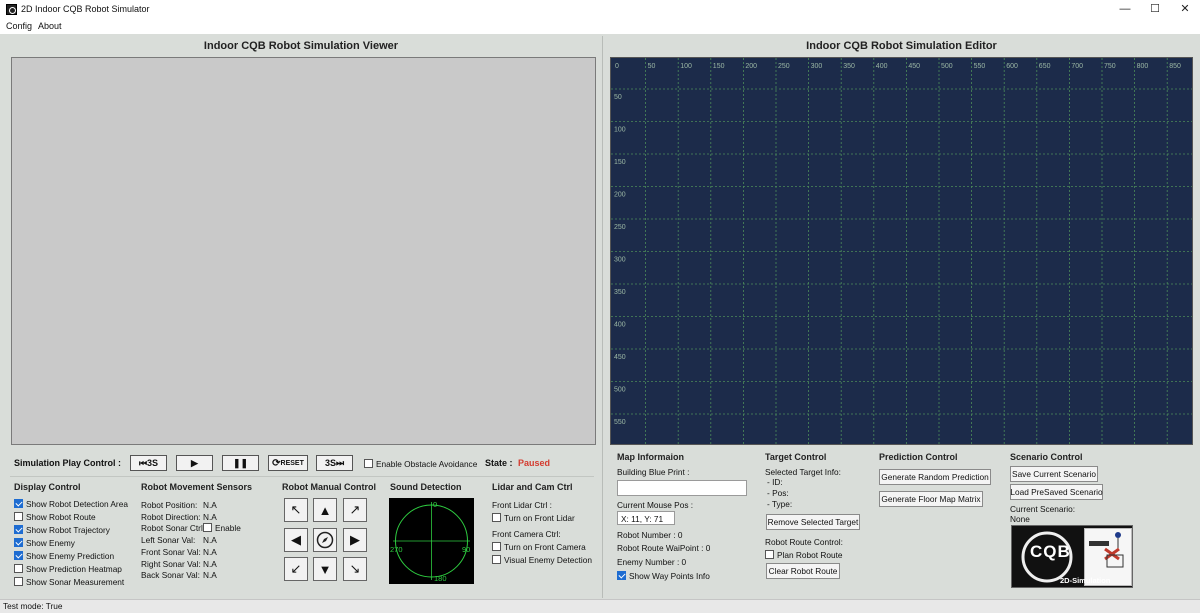 The height and width of the screenshot is (613, 1200). What do you see at coordinates (620, 422) in the screenshot?
I see `y-tick-label: 550` at bounding box center [620, 422].